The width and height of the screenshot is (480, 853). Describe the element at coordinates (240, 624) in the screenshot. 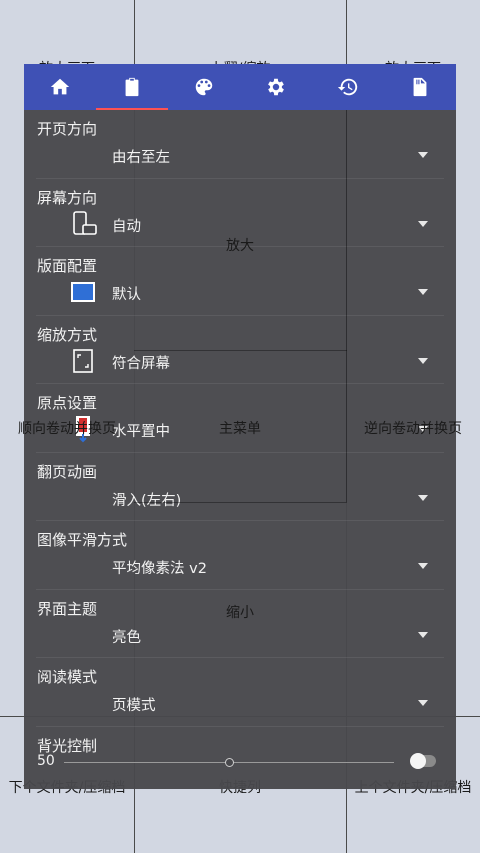

I see `setting-theme: 界面主题 亮色` at that location.